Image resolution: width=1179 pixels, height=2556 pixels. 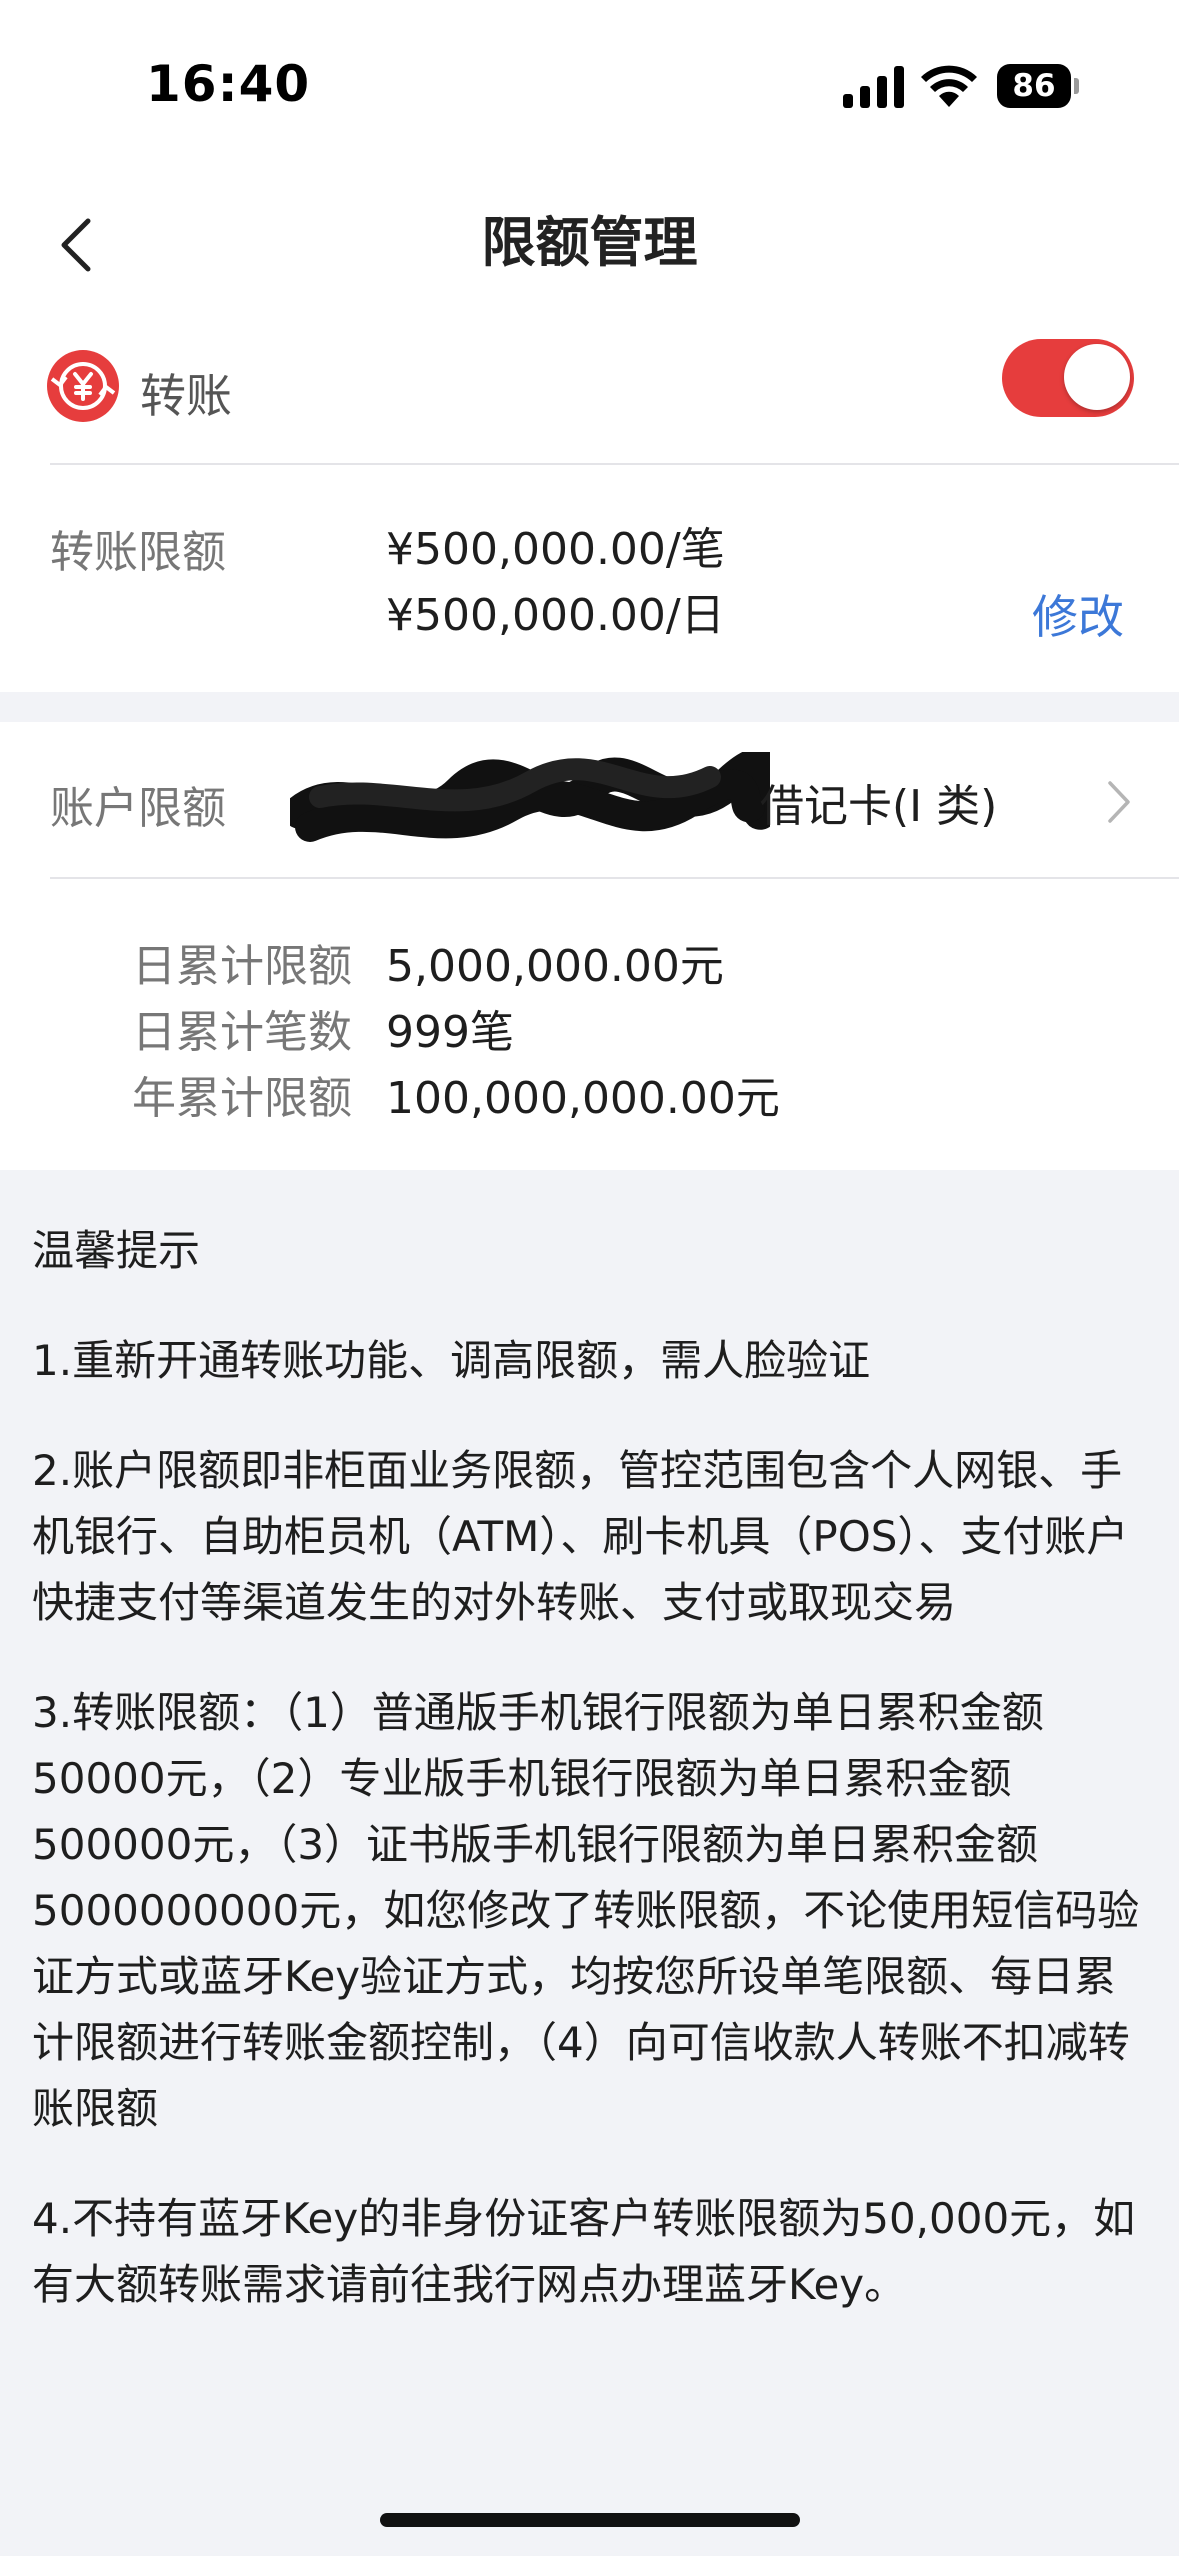 What do you see at coordinates (555, 549) in the screenshot?
I see `limit-per-transaction: ¥500,000.00/笔` at bounding box center [555, 549].